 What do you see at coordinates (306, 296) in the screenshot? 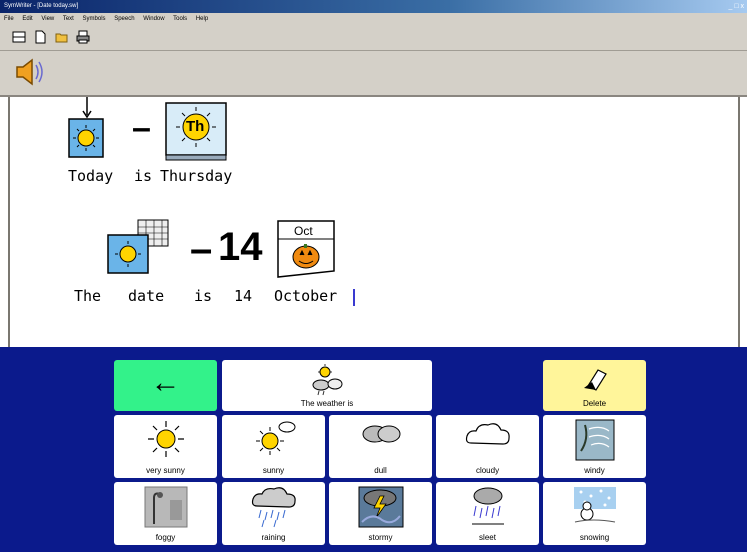
I see `word-october: October` at bounding box center [306, 296].